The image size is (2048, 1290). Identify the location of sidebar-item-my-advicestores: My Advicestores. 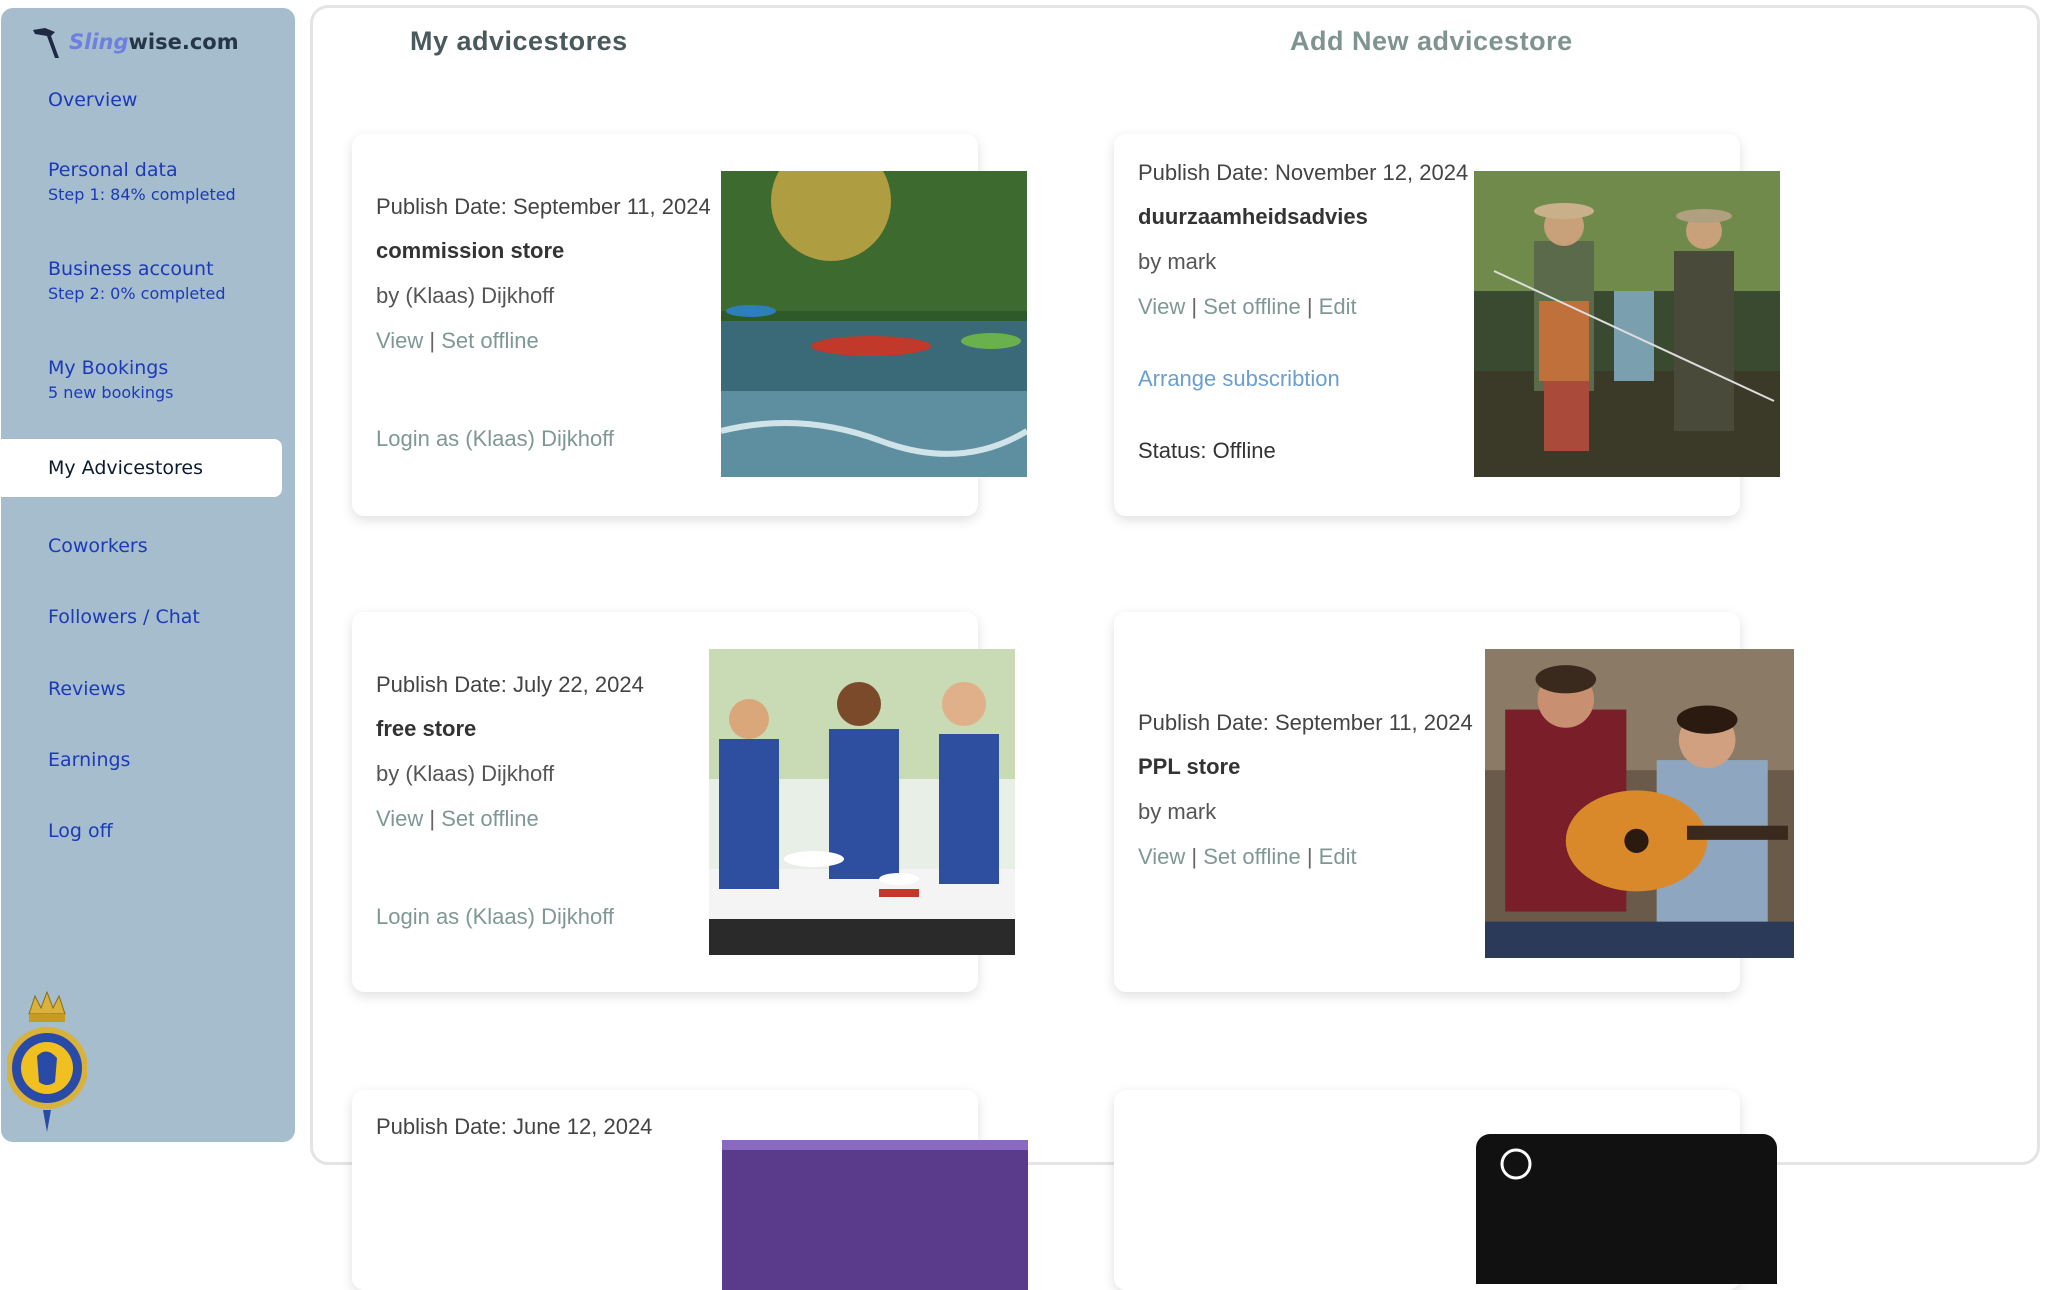
(141, 468).